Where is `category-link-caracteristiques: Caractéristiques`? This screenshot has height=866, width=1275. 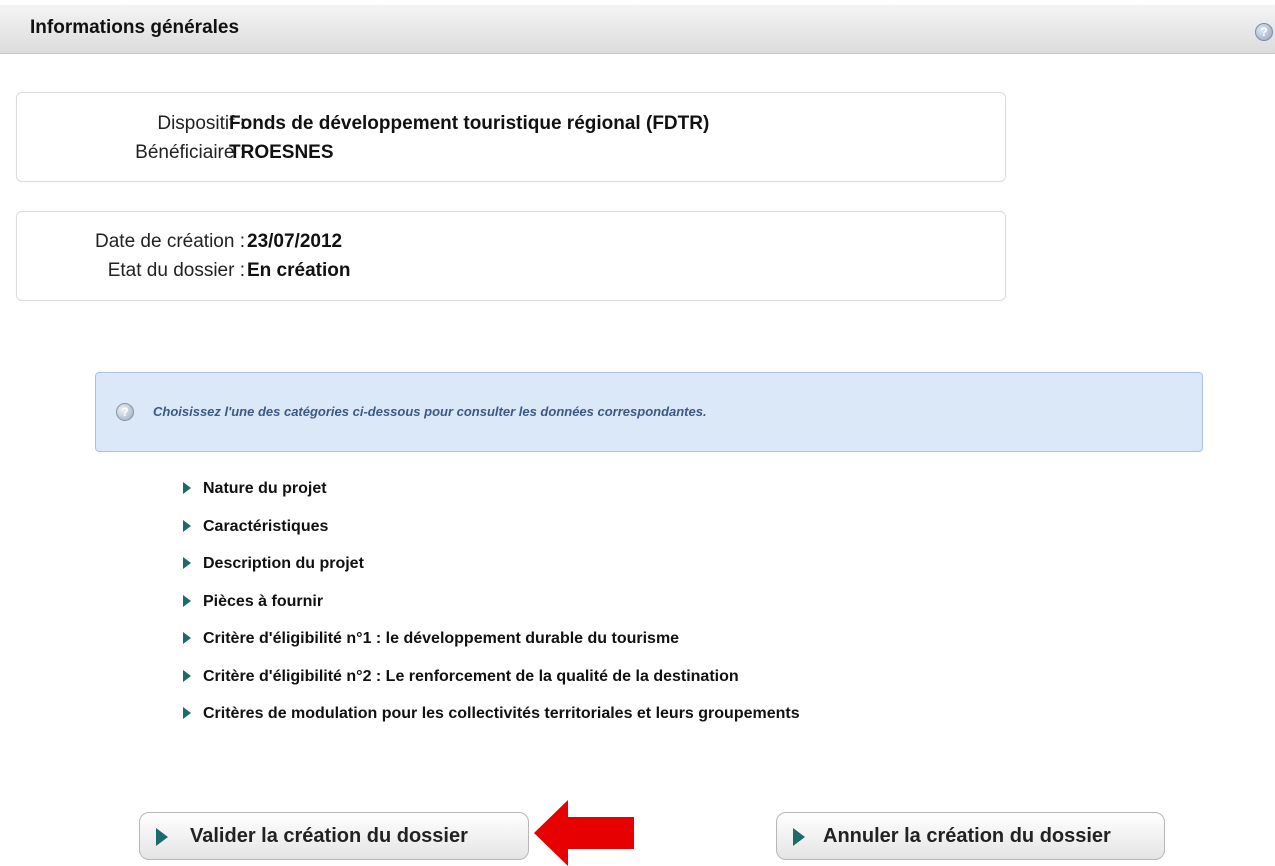
category-link-caracteristiques: Caractéristiques is located at coordinates (491, 535).